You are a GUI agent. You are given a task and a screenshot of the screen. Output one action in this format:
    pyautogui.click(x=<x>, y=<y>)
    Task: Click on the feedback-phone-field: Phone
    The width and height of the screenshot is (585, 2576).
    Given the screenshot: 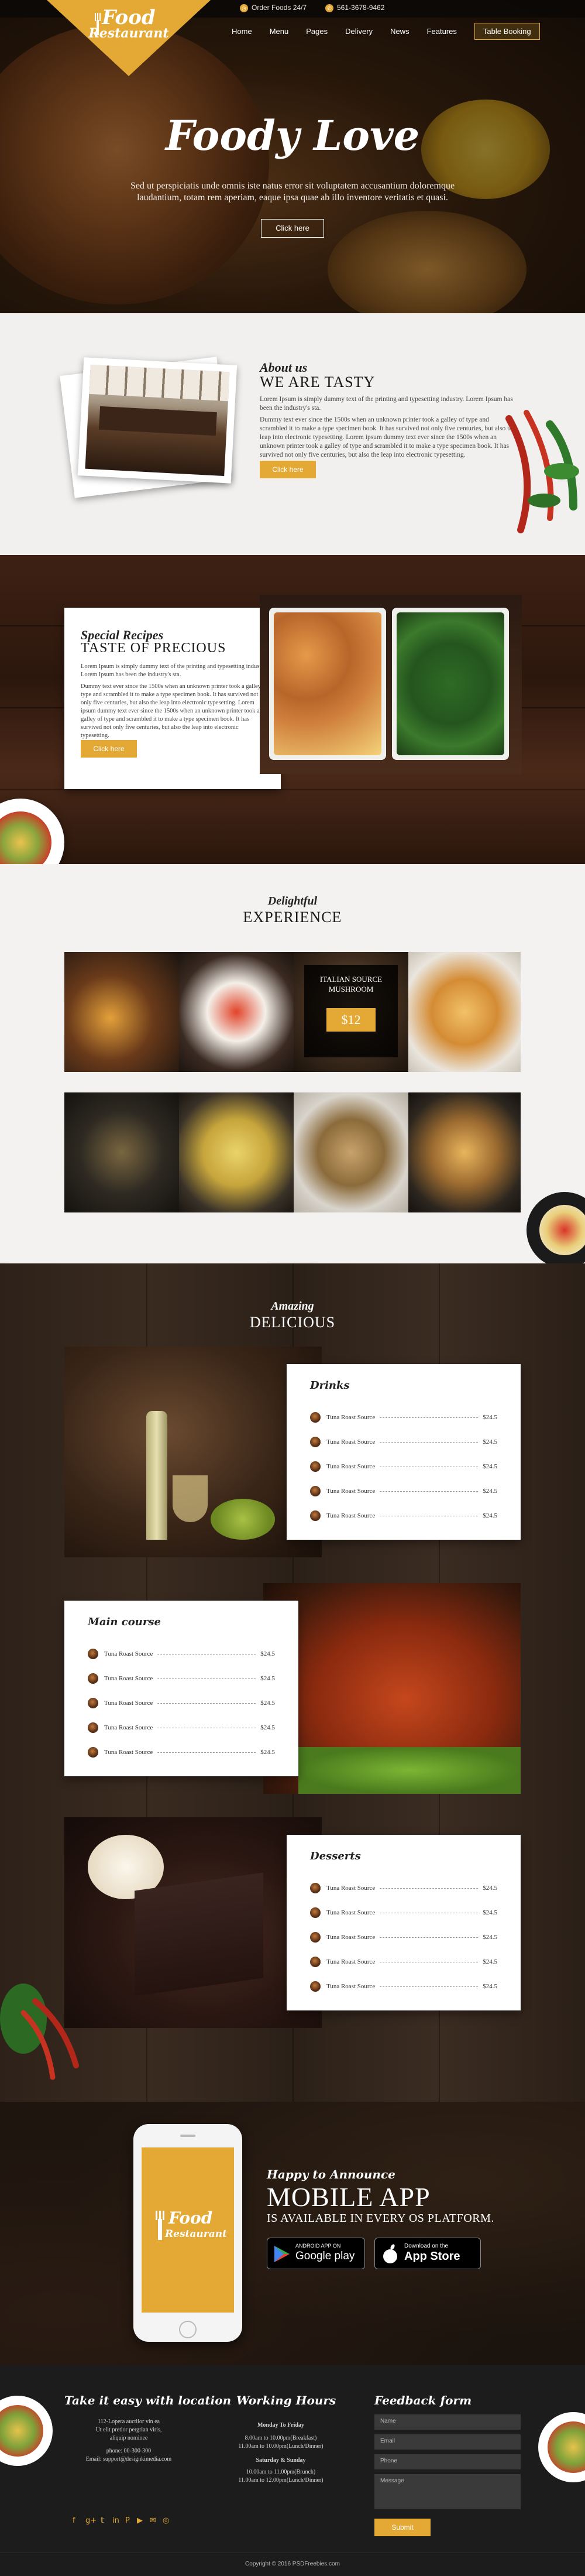 What is the action you would take?
    pyautogui.click(x=447, y=2461)
    